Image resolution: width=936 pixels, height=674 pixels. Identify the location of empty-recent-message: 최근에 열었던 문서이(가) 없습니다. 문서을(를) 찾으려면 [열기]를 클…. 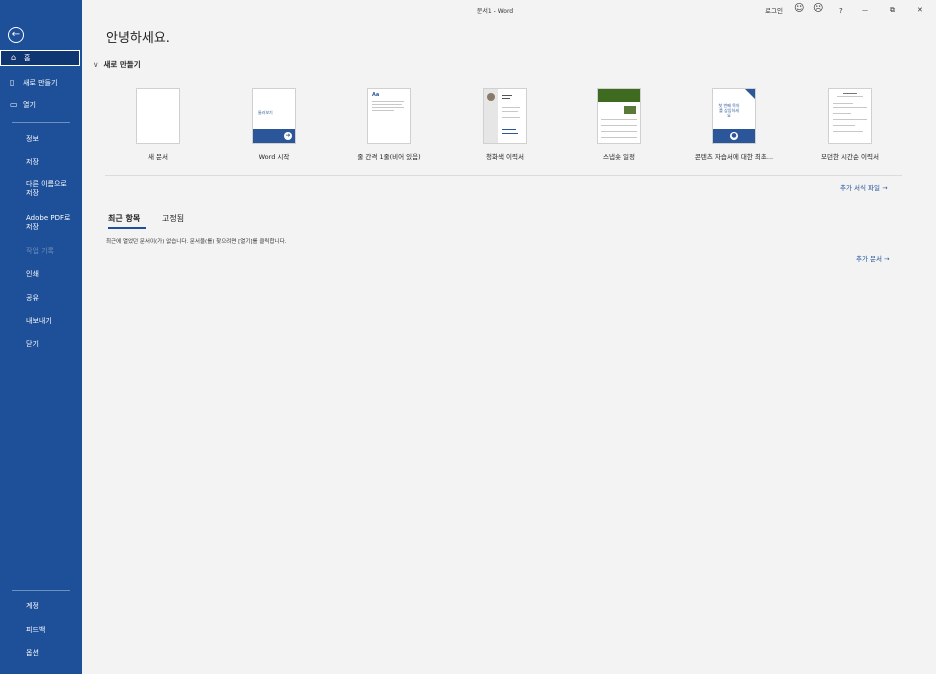
(196, 242).